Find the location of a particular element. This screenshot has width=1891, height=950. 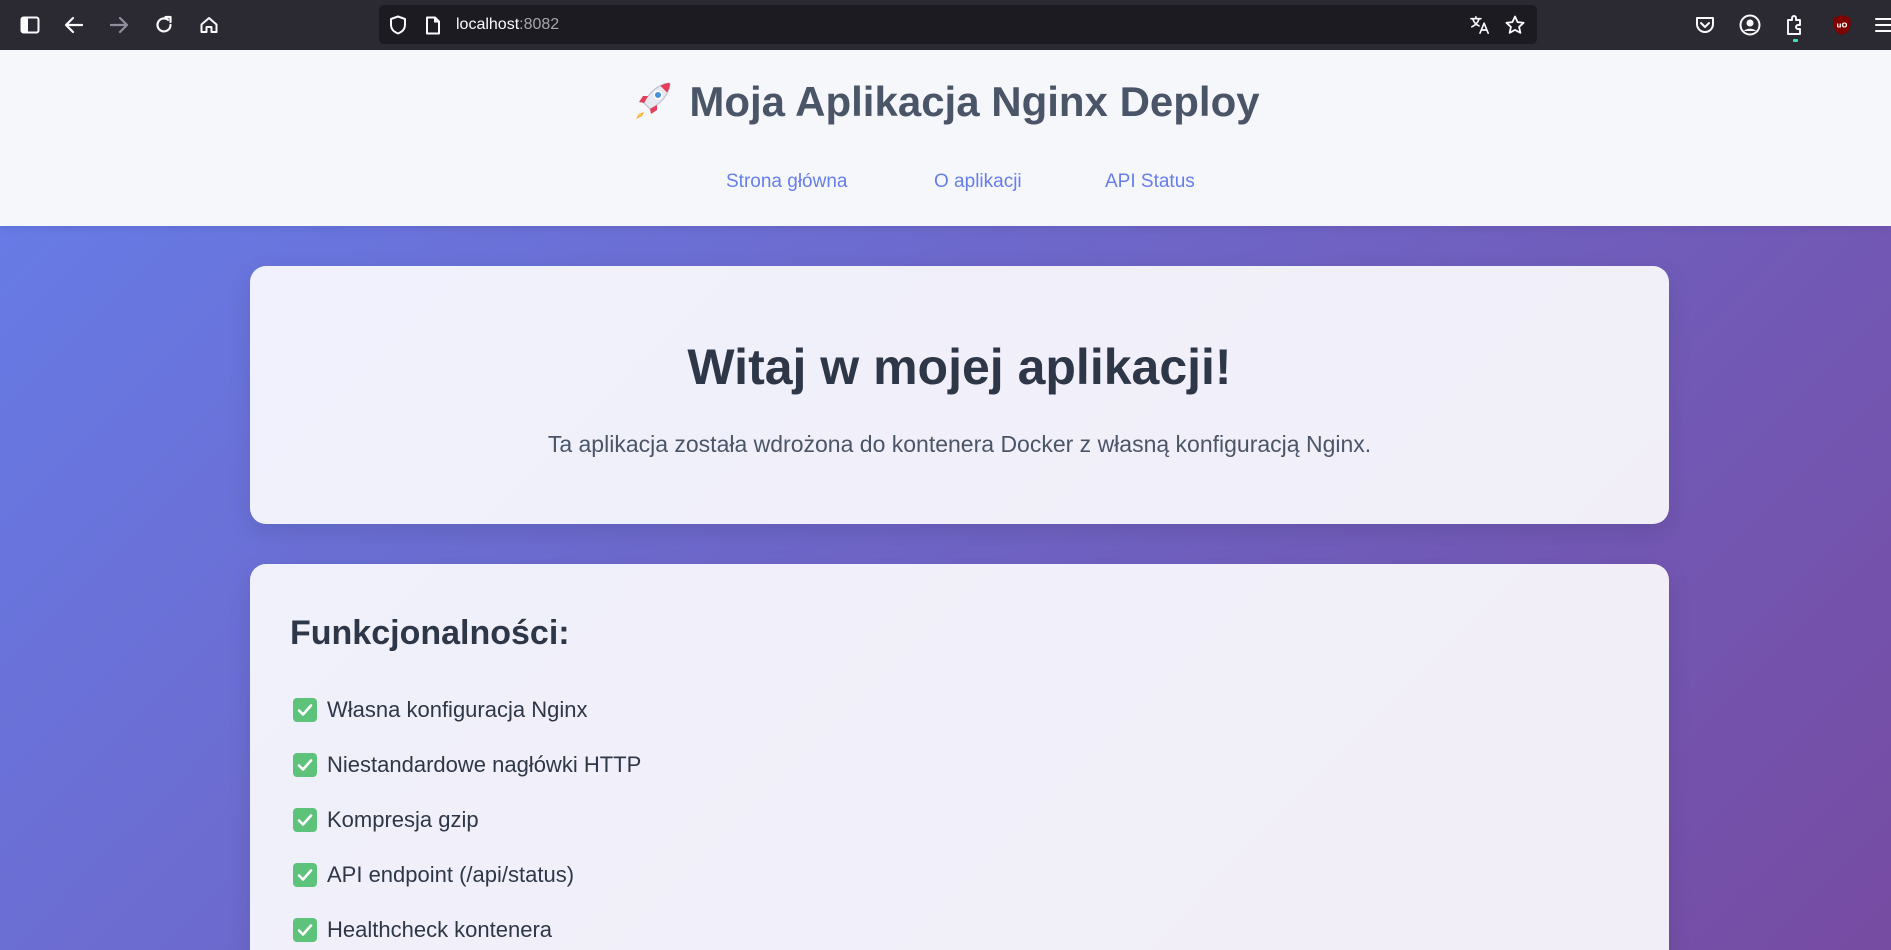

site-title: Moja Aplikacja Nginx Deploy is located at coordinates (945, 105).